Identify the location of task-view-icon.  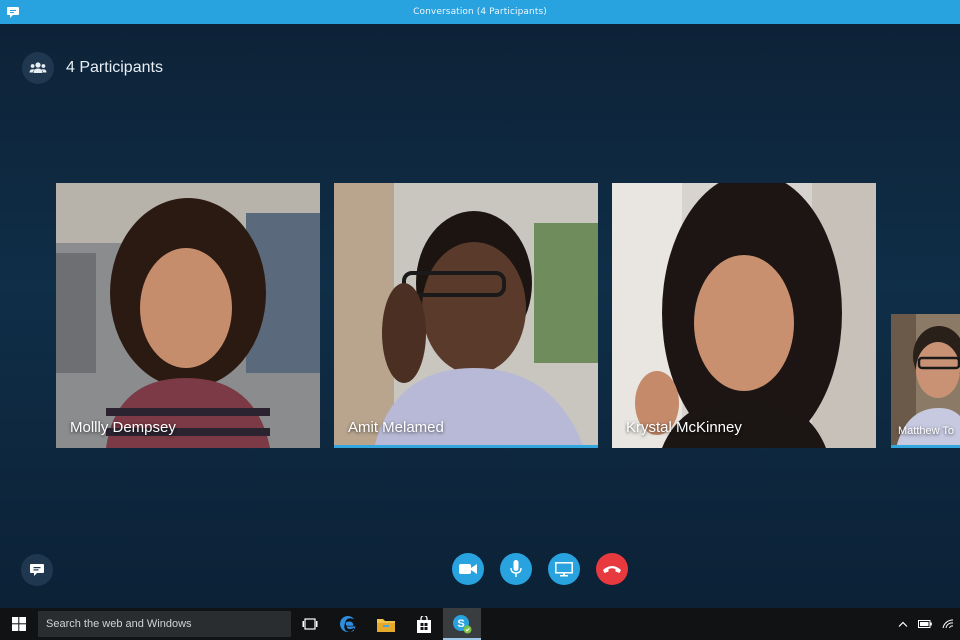
(310, 624).